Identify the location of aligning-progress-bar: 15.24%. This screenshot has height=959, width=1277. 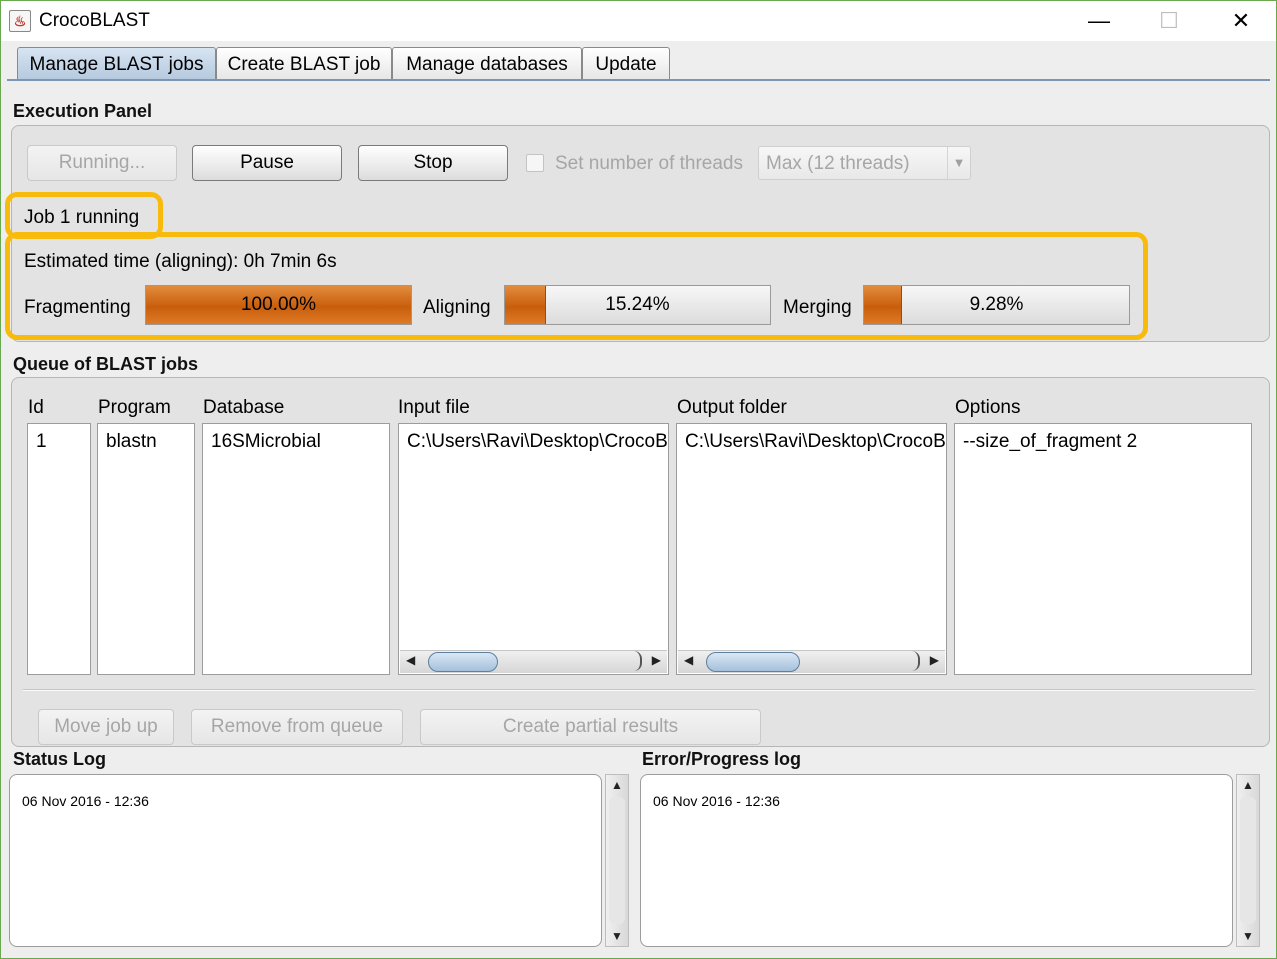
(637, 305).